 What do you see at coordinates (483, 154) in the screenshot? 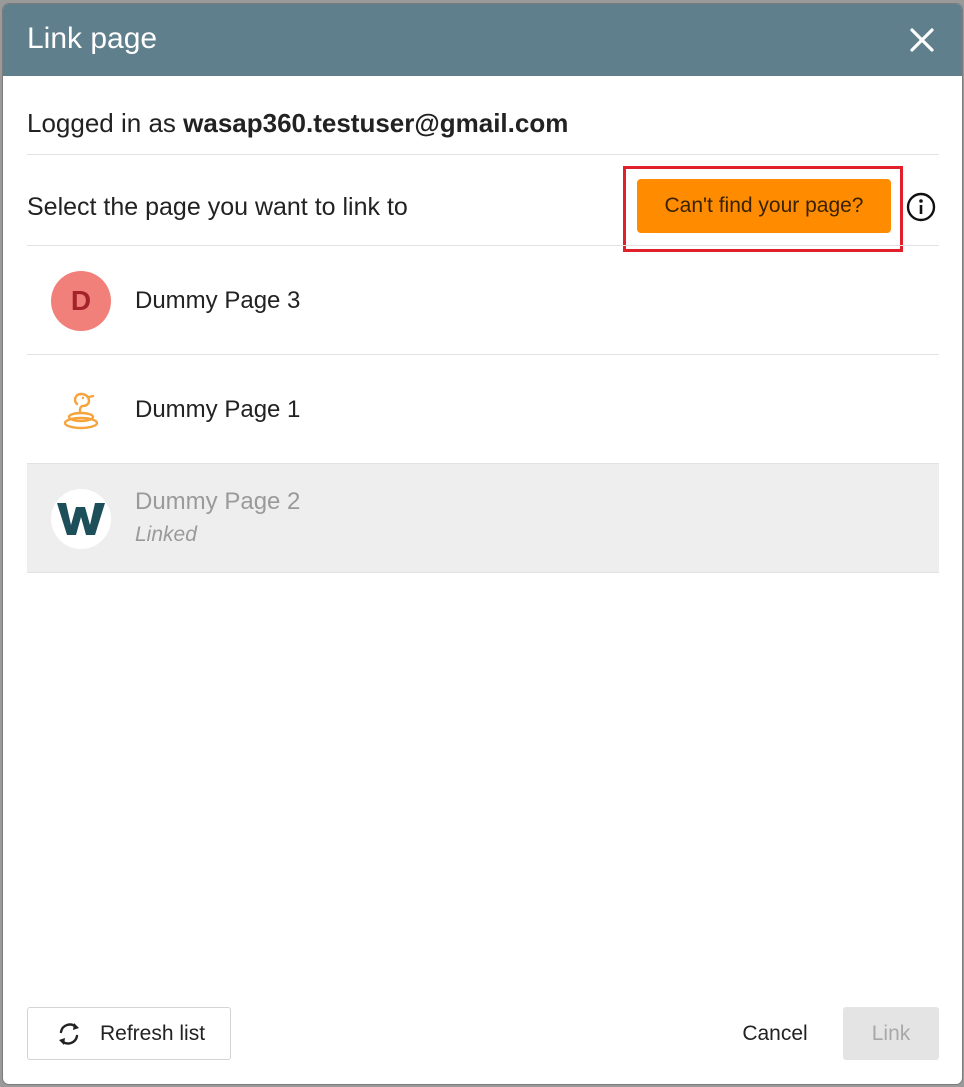
I see `divider` at bounding box center [483, 154].